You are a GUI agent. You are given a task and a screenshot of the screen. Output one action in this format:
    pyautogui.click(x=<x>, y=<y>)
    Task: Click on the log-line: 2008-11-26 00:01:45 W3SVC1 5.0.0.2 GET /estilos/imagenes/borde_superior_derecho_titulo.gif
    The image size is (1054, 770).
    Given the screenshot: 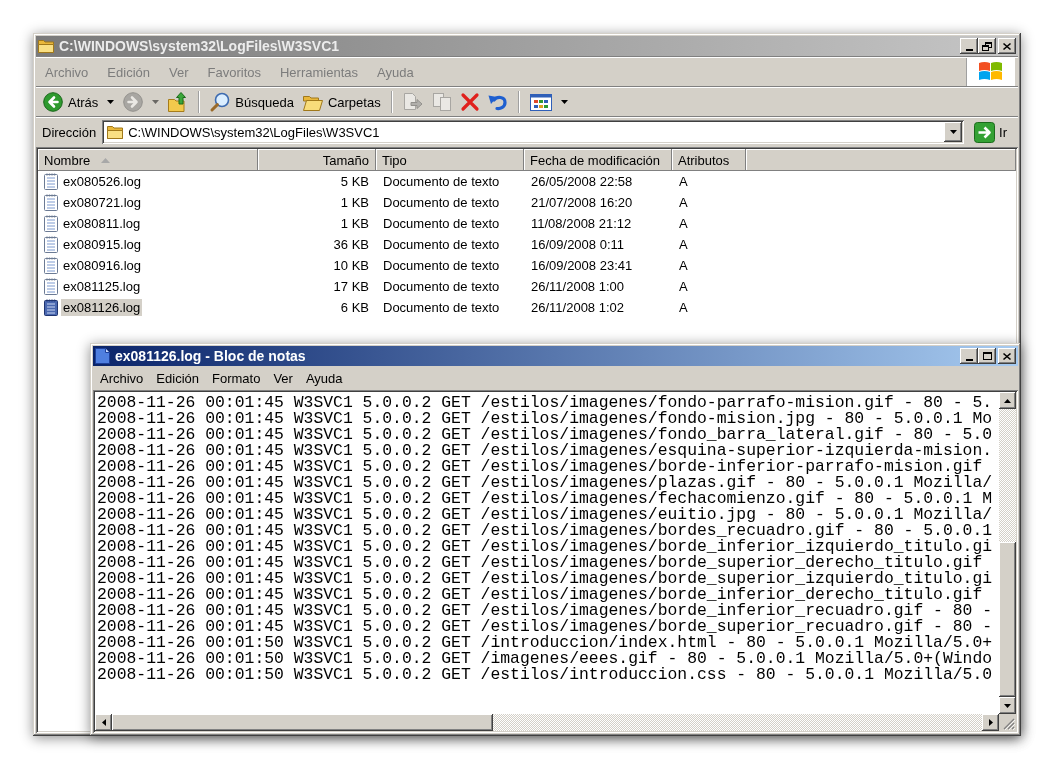 What is the action you would take?
    pyautogui.click(x=540, y=563)
    